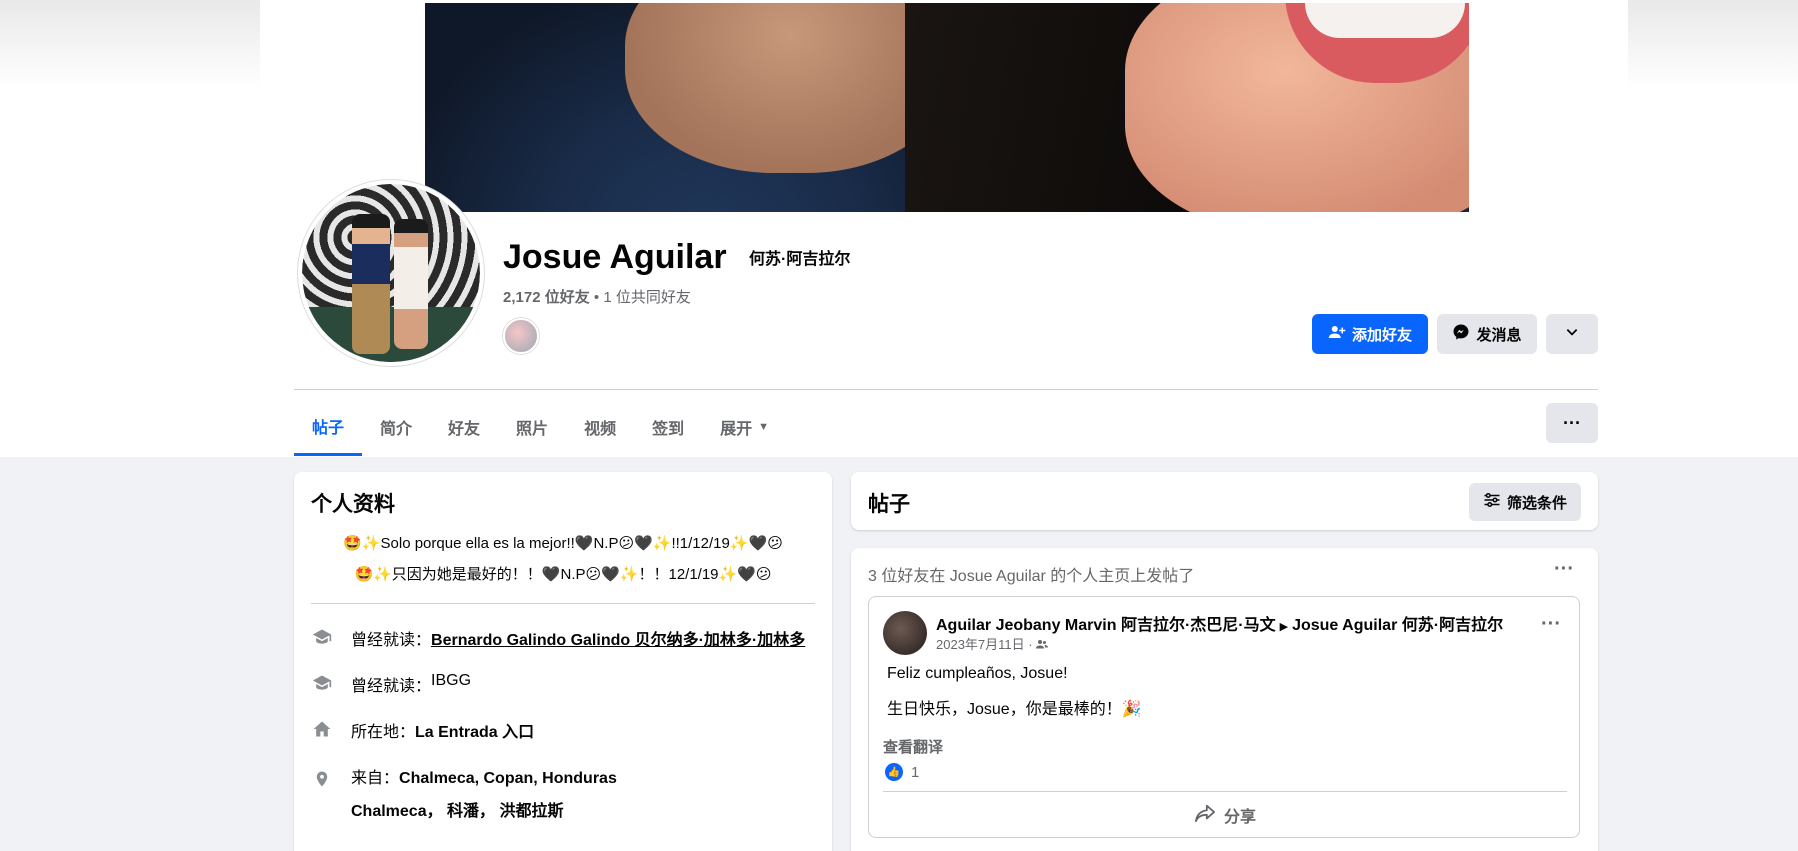  I want to click on tab-photos: 照片, so click(532, 427).